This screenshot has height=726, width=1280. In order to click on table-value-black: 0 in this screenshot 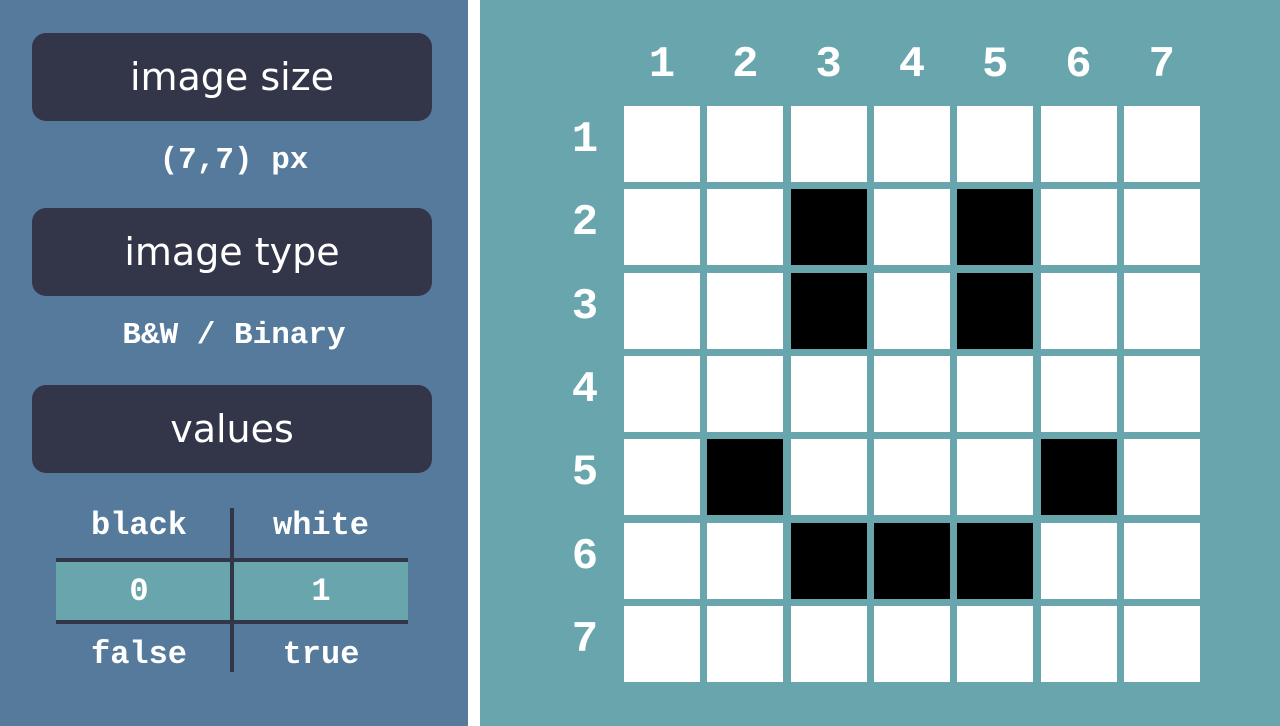, I will do `click(139, 591)`.